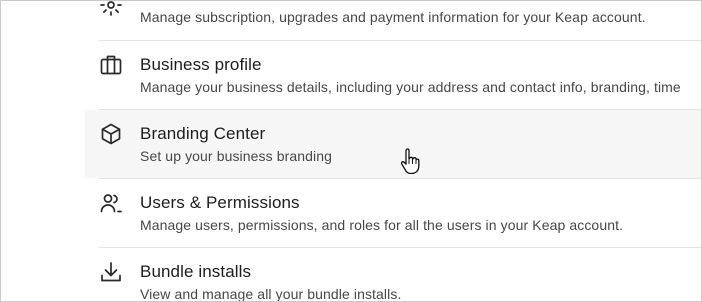  Describe the element at coordinates (220, 202) in the screenshot. I see `settings-item-title: Users & Permissions` at that location.